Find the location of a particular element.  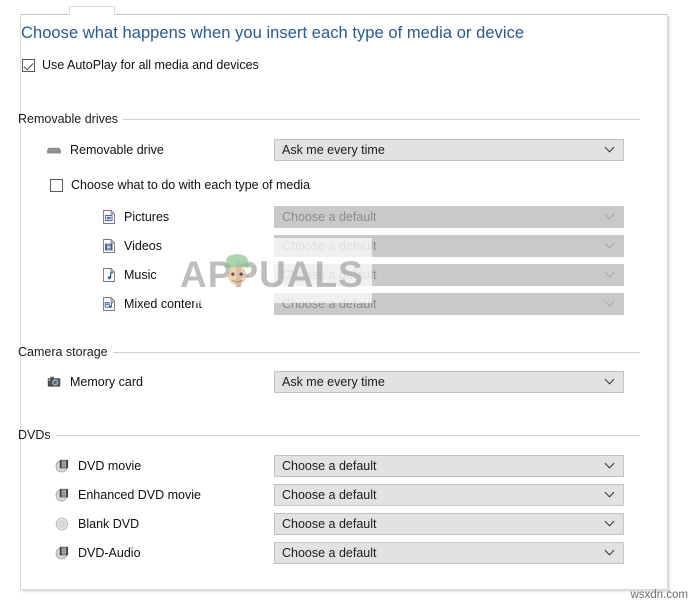

memory-card-dropdown: Ask me every time is located at coordinates (449, 382).